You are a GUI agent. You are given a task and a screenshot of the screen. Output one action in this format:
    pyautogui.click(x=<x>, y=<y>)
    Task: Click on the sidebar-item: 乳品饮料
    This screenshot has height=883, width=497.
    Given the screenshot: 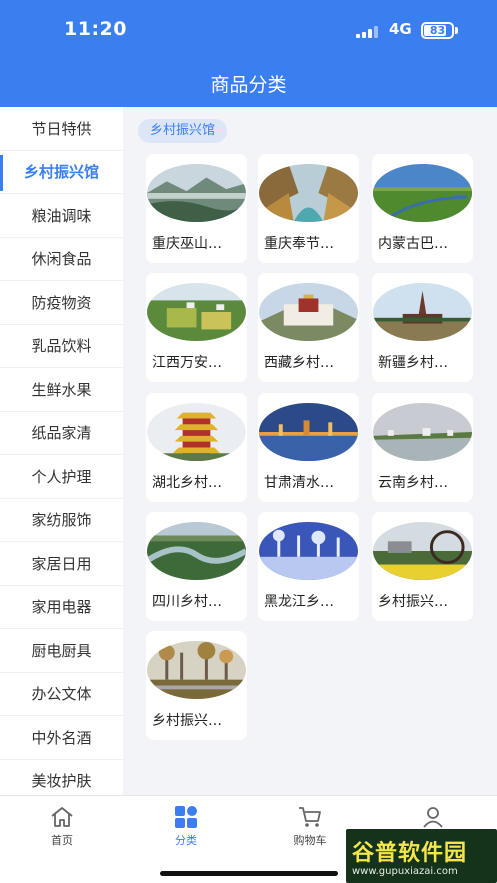 What is the action you would take?
    pyautogui.click(x=61, y=346)
    